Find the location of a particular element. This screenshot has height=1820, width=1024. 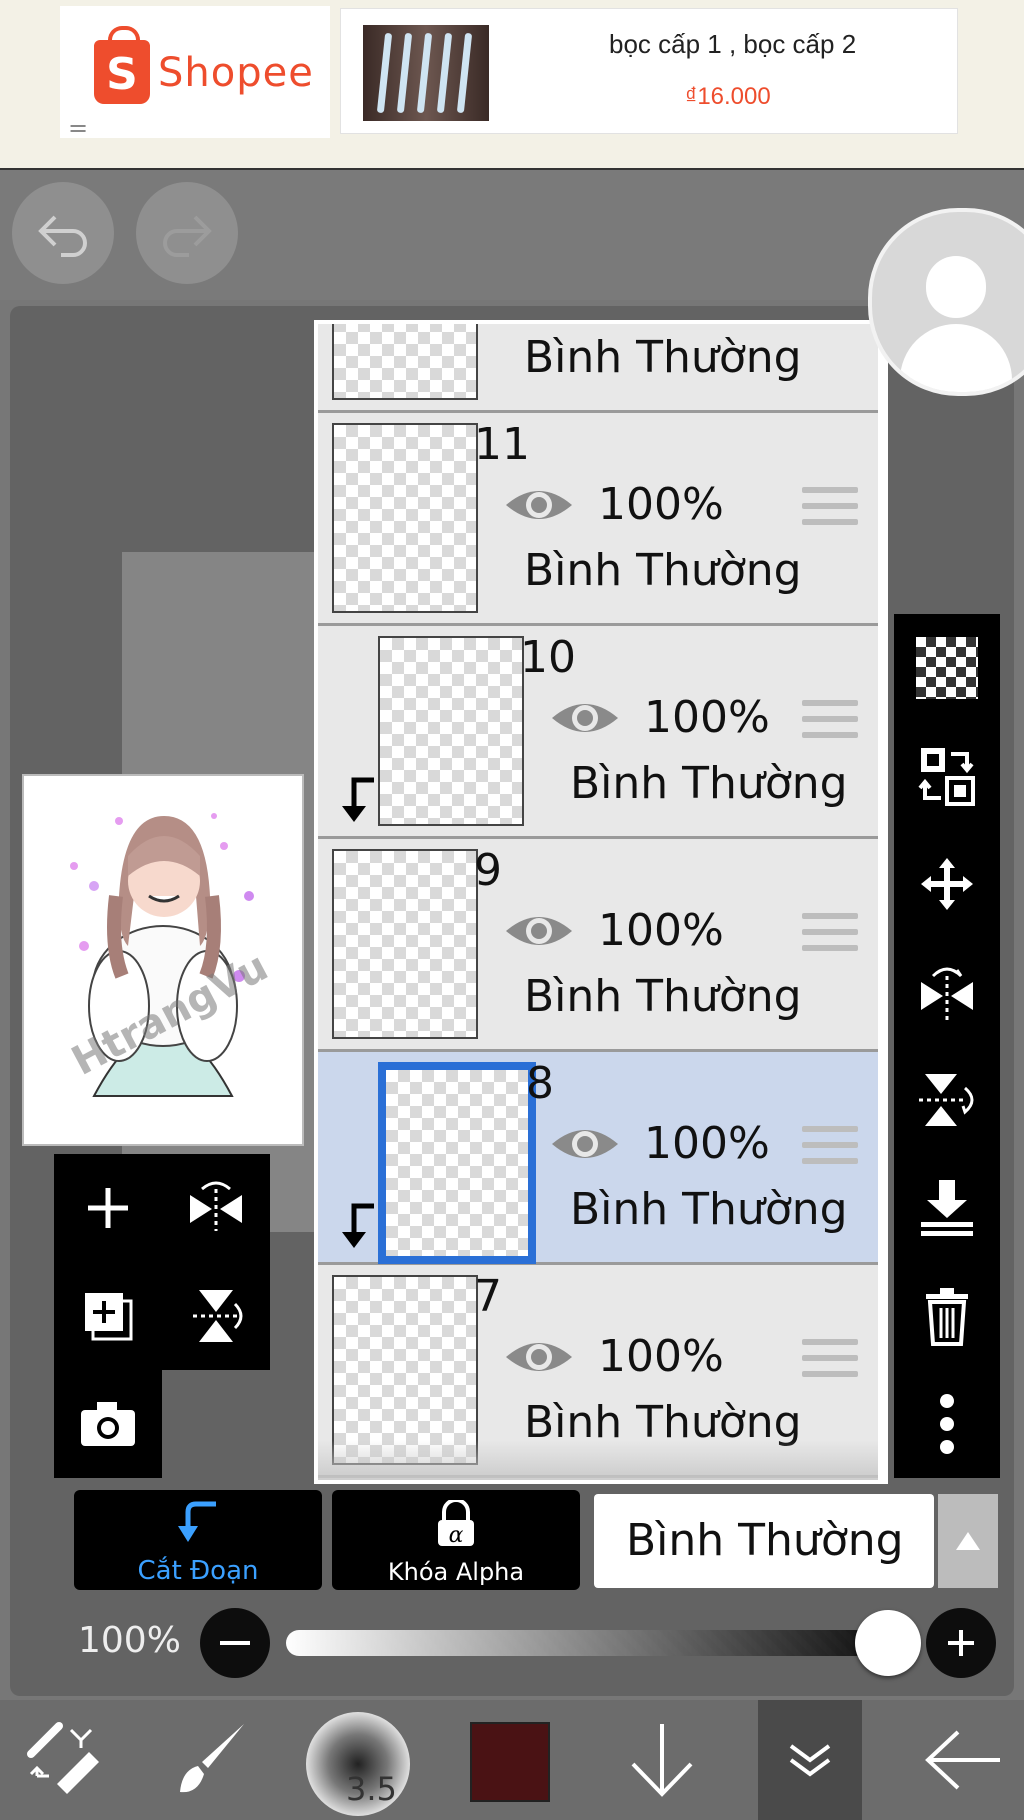

more-vertical-icon is located at coordinates (947, 1424).